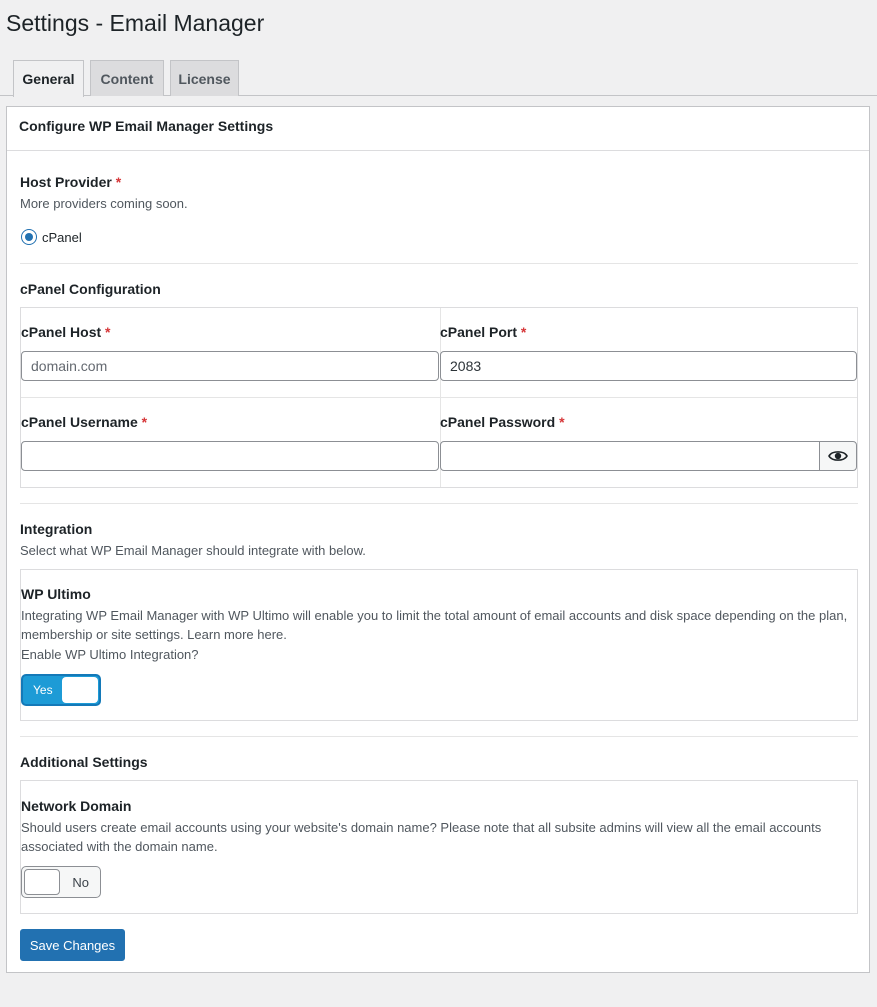  I want to click on page-title: Settings - Email Manager, so click(135, 23).